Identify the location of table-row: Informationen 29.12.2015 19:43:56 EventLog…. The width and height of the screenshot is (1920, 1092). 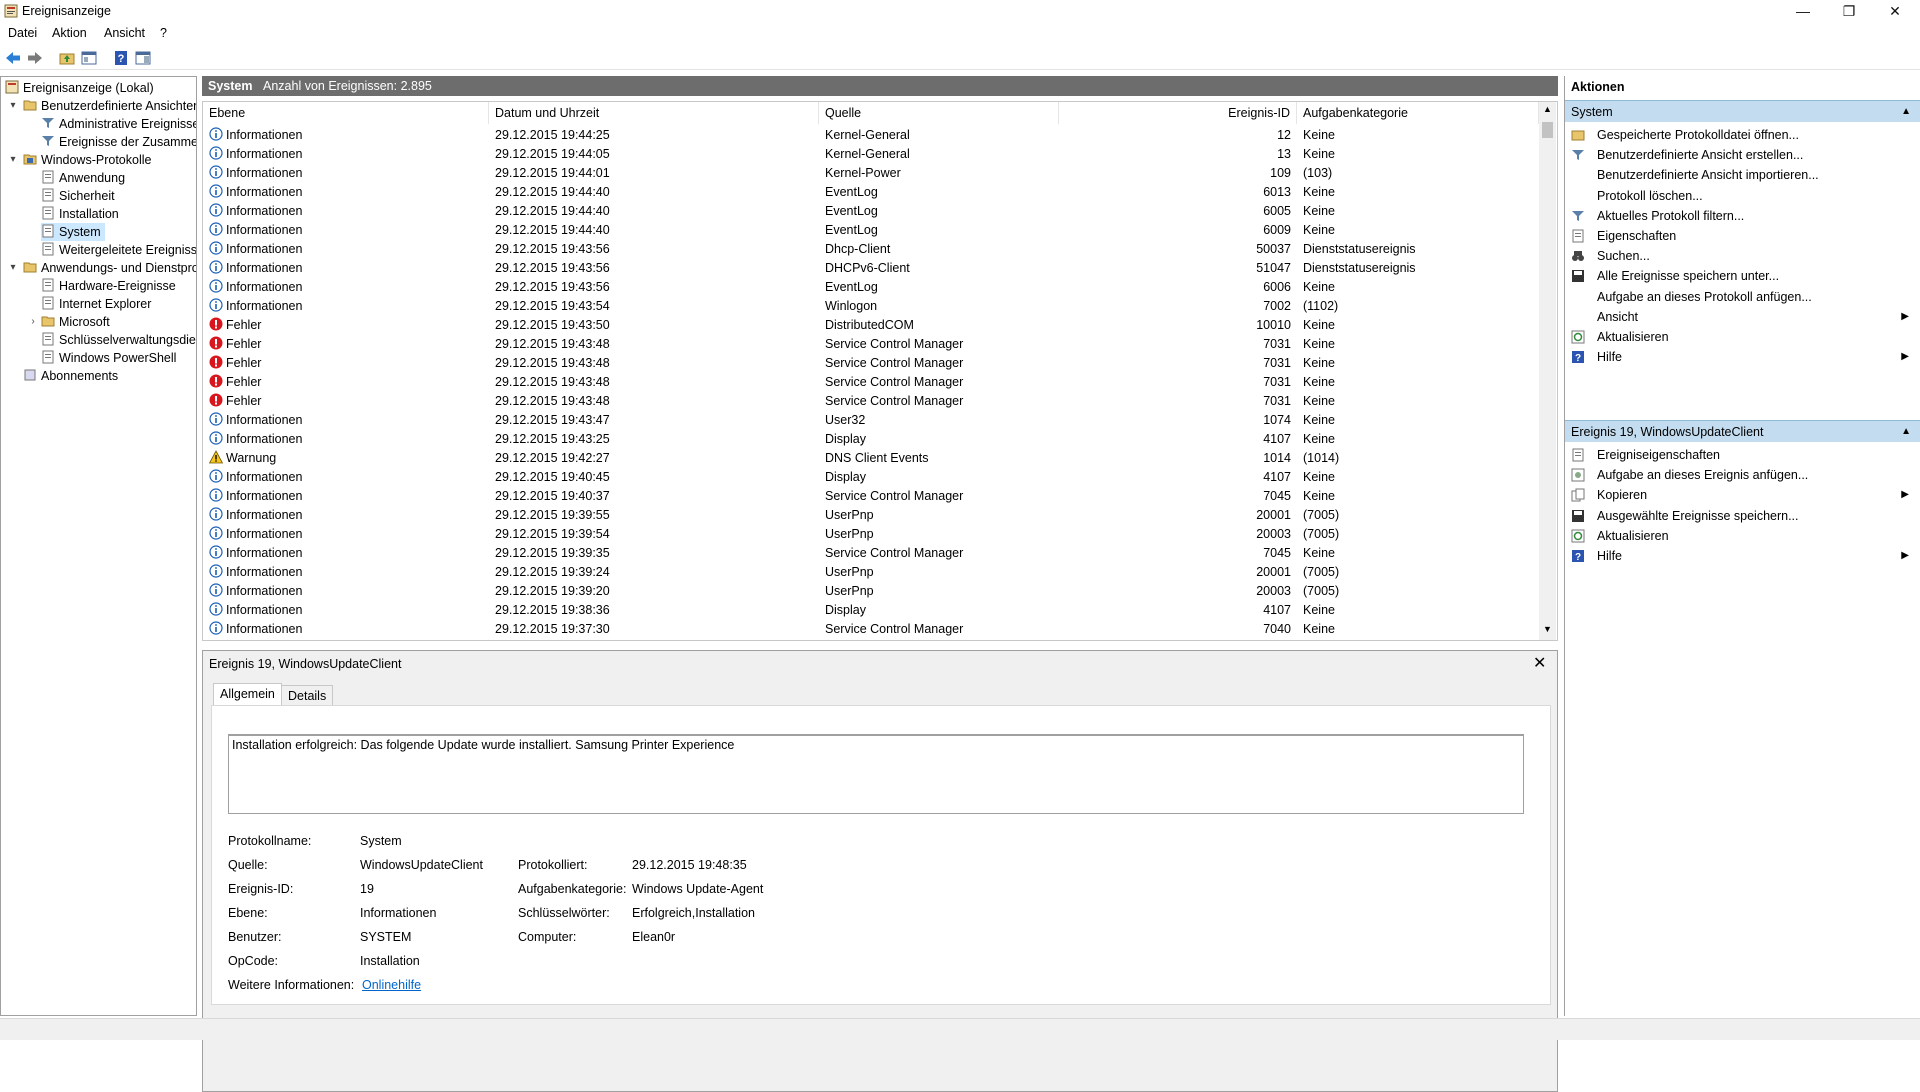
(871, 287).